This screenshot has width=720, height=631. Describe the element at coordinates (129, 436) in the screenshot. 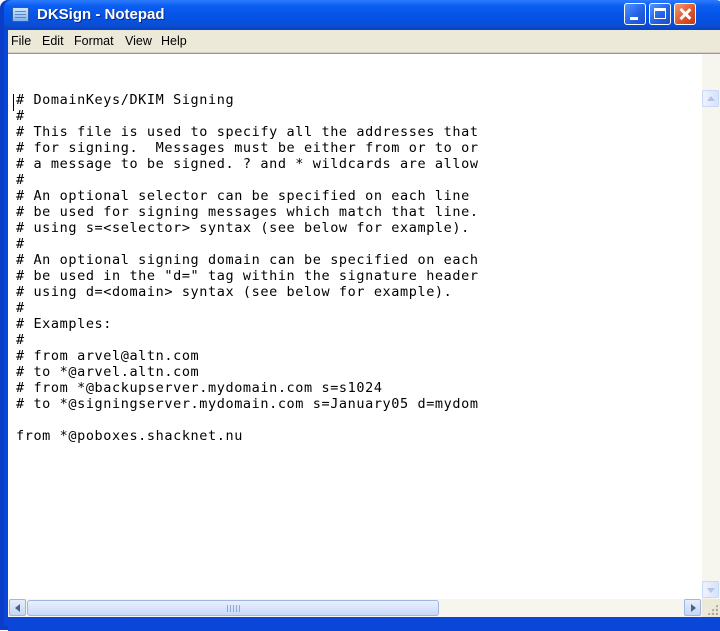

I see `editor-line: from *@poboxes.shacknet.nu` at that location.